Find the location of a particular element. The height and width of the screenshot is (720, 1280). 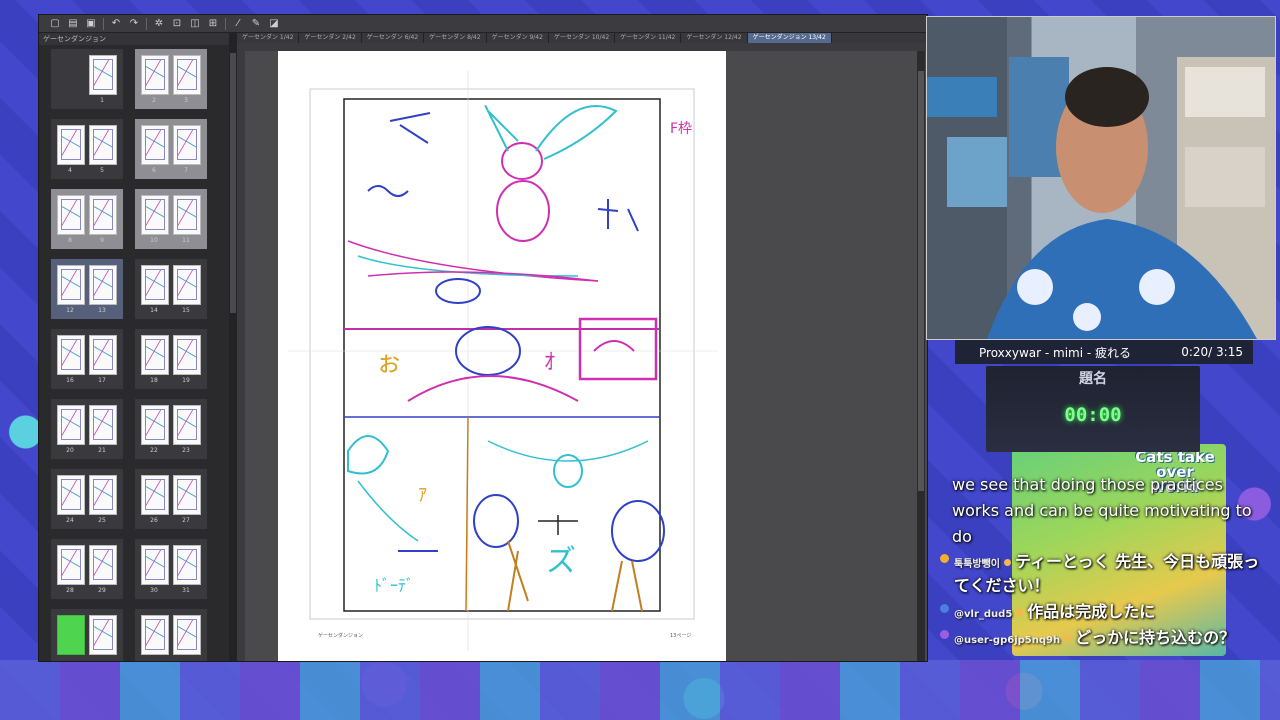

document-tab: ゲーセンダン 11/42 is located at coordinates (648, 38).